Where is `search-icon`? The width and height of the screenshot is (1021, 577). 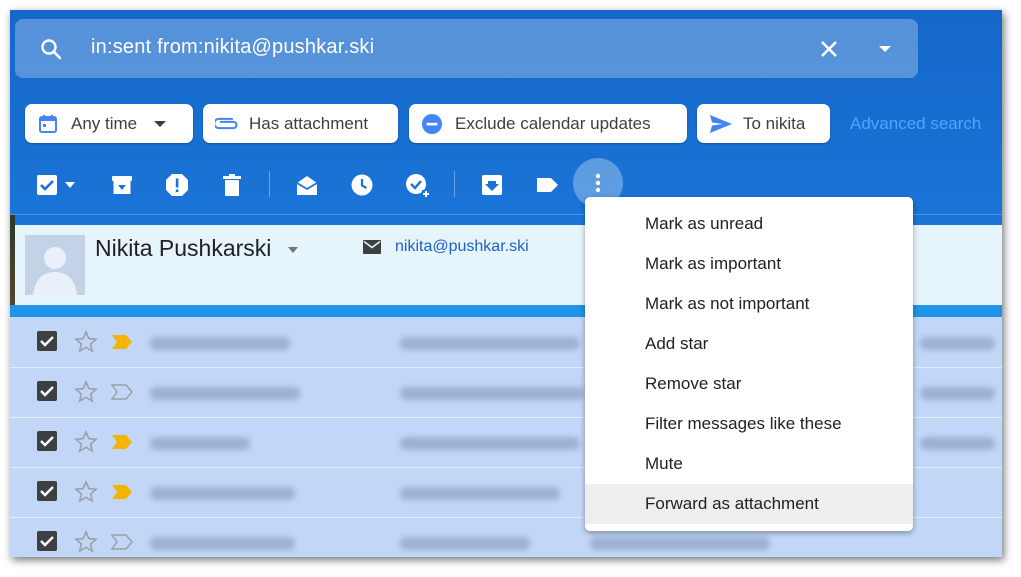 search-icon is located at coordinates (51, 49).